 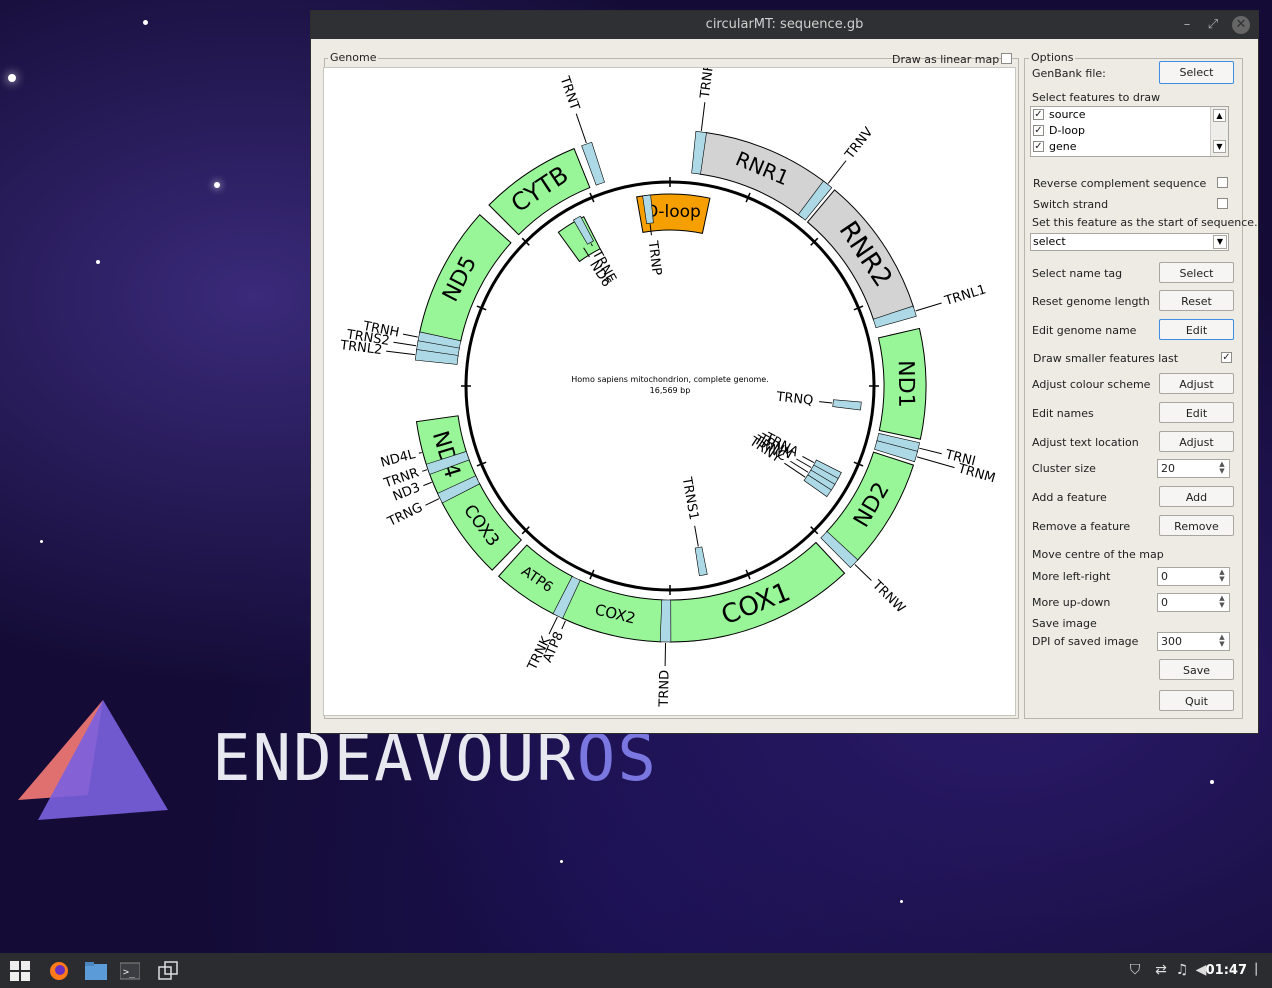 What do you see at coordinates (168, 971) in the screenshot?
I see `window-switcher-icon` at bounding box center [168, 971].